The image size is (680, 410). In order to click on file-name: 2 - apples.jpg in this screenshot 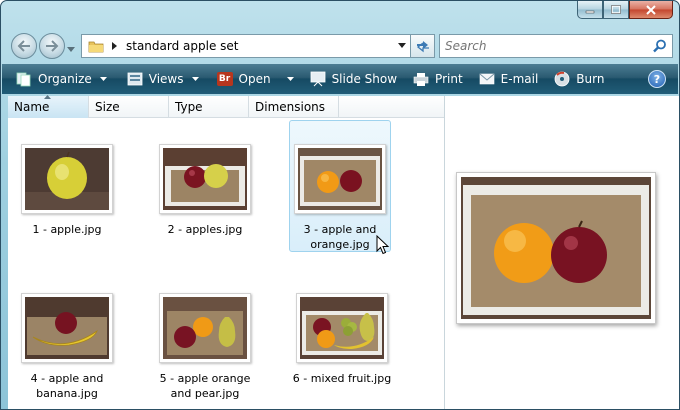, I will do `click(205, 229)`.